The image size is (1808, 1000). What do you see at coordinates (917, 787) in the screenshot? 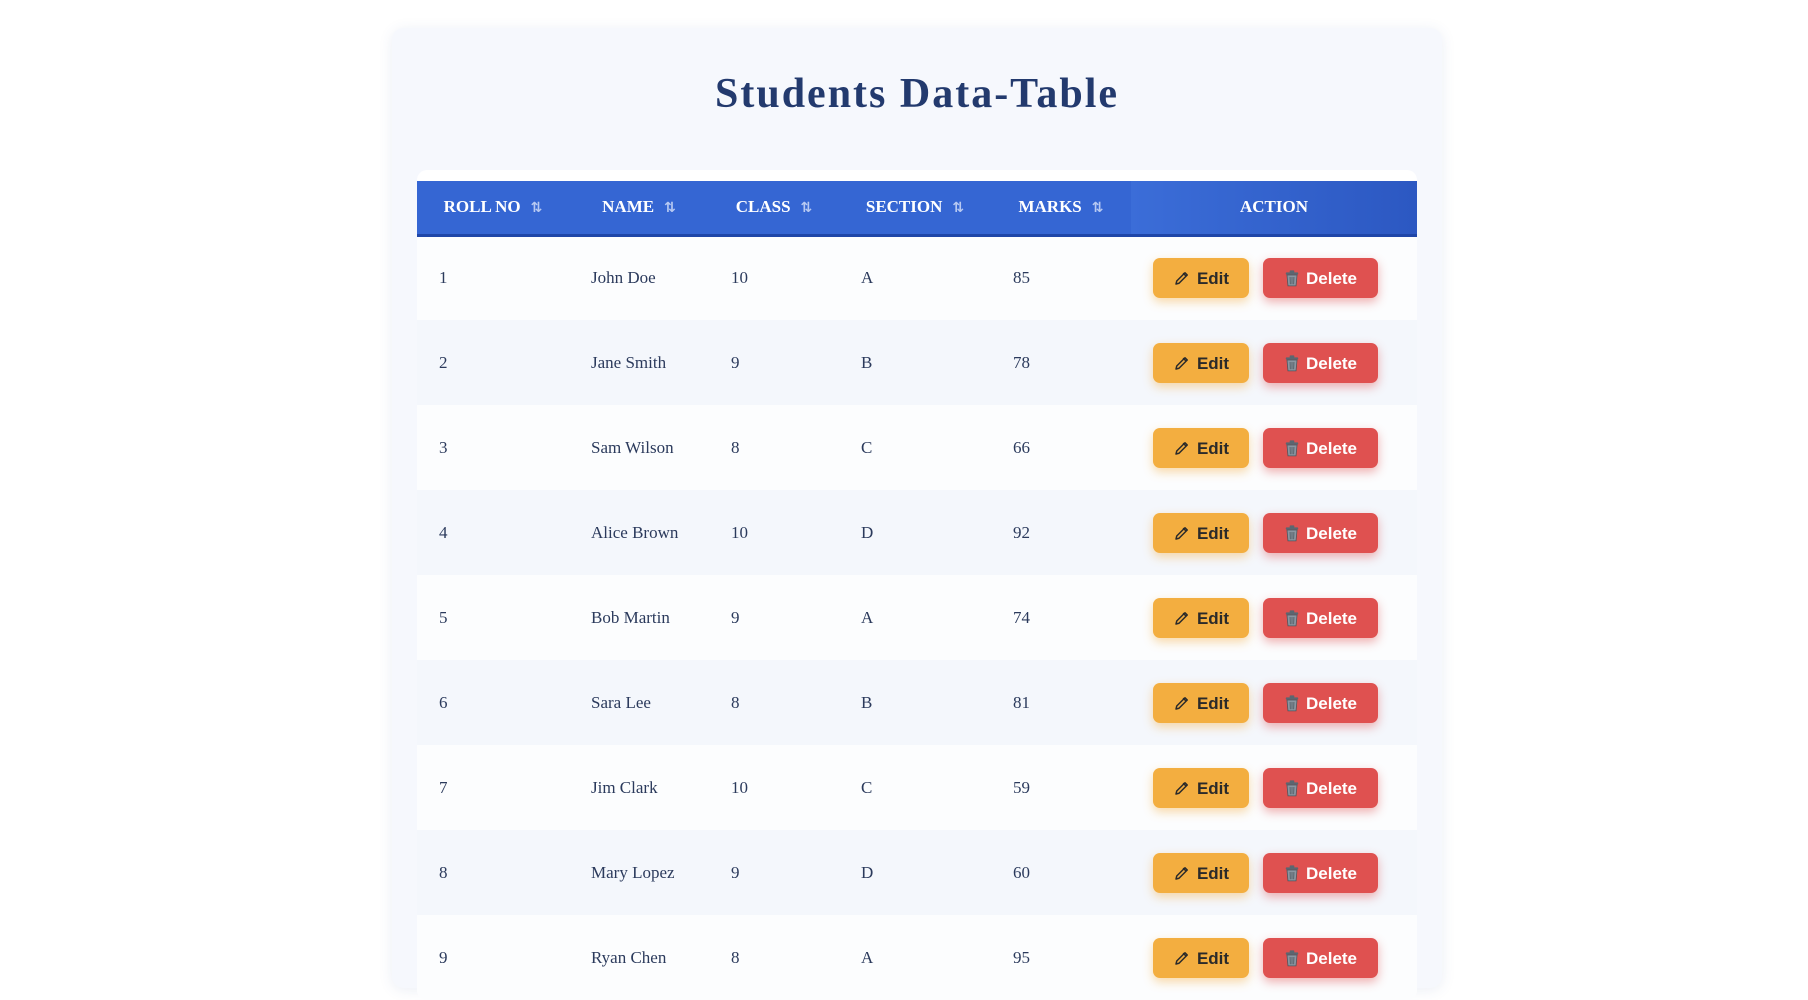
I see `table-row: 7Jim Clark10C59EditDelete` at bounding box center [917, 787].